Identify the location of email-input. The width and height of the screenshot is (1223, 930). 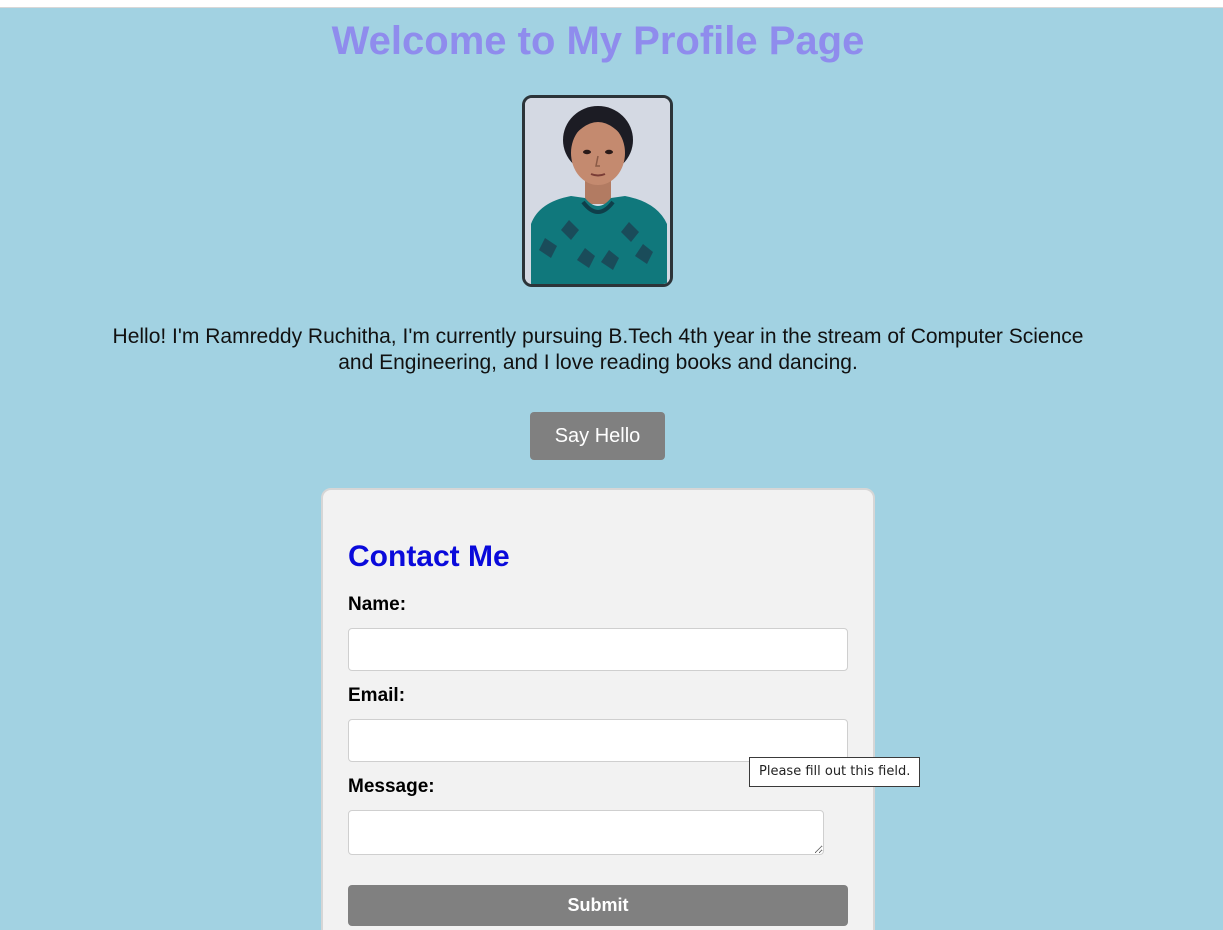
(598, 740).